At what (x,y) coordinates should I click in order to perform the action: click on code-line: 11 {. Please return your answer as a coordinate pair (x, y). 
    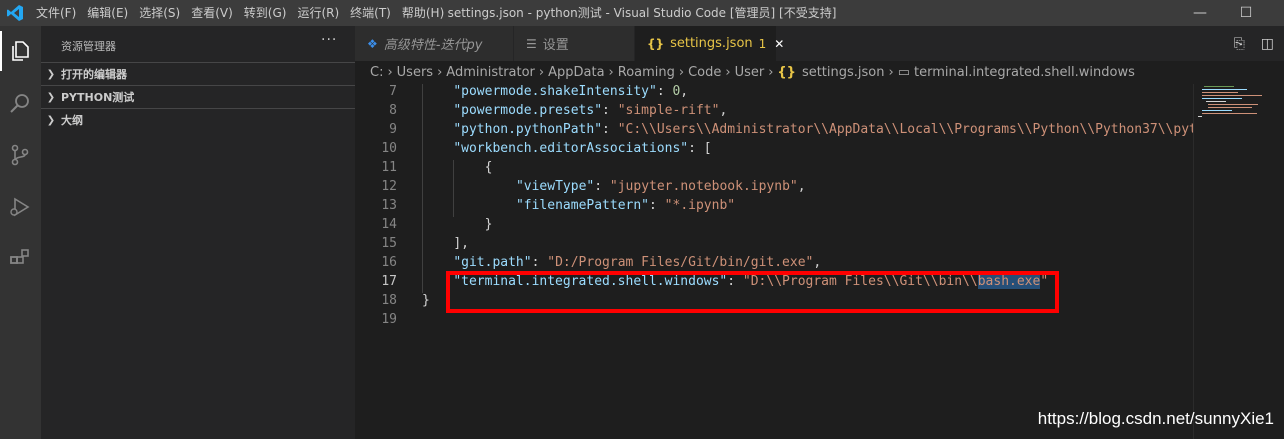
    Looking at the image, I should click on (774, 167).